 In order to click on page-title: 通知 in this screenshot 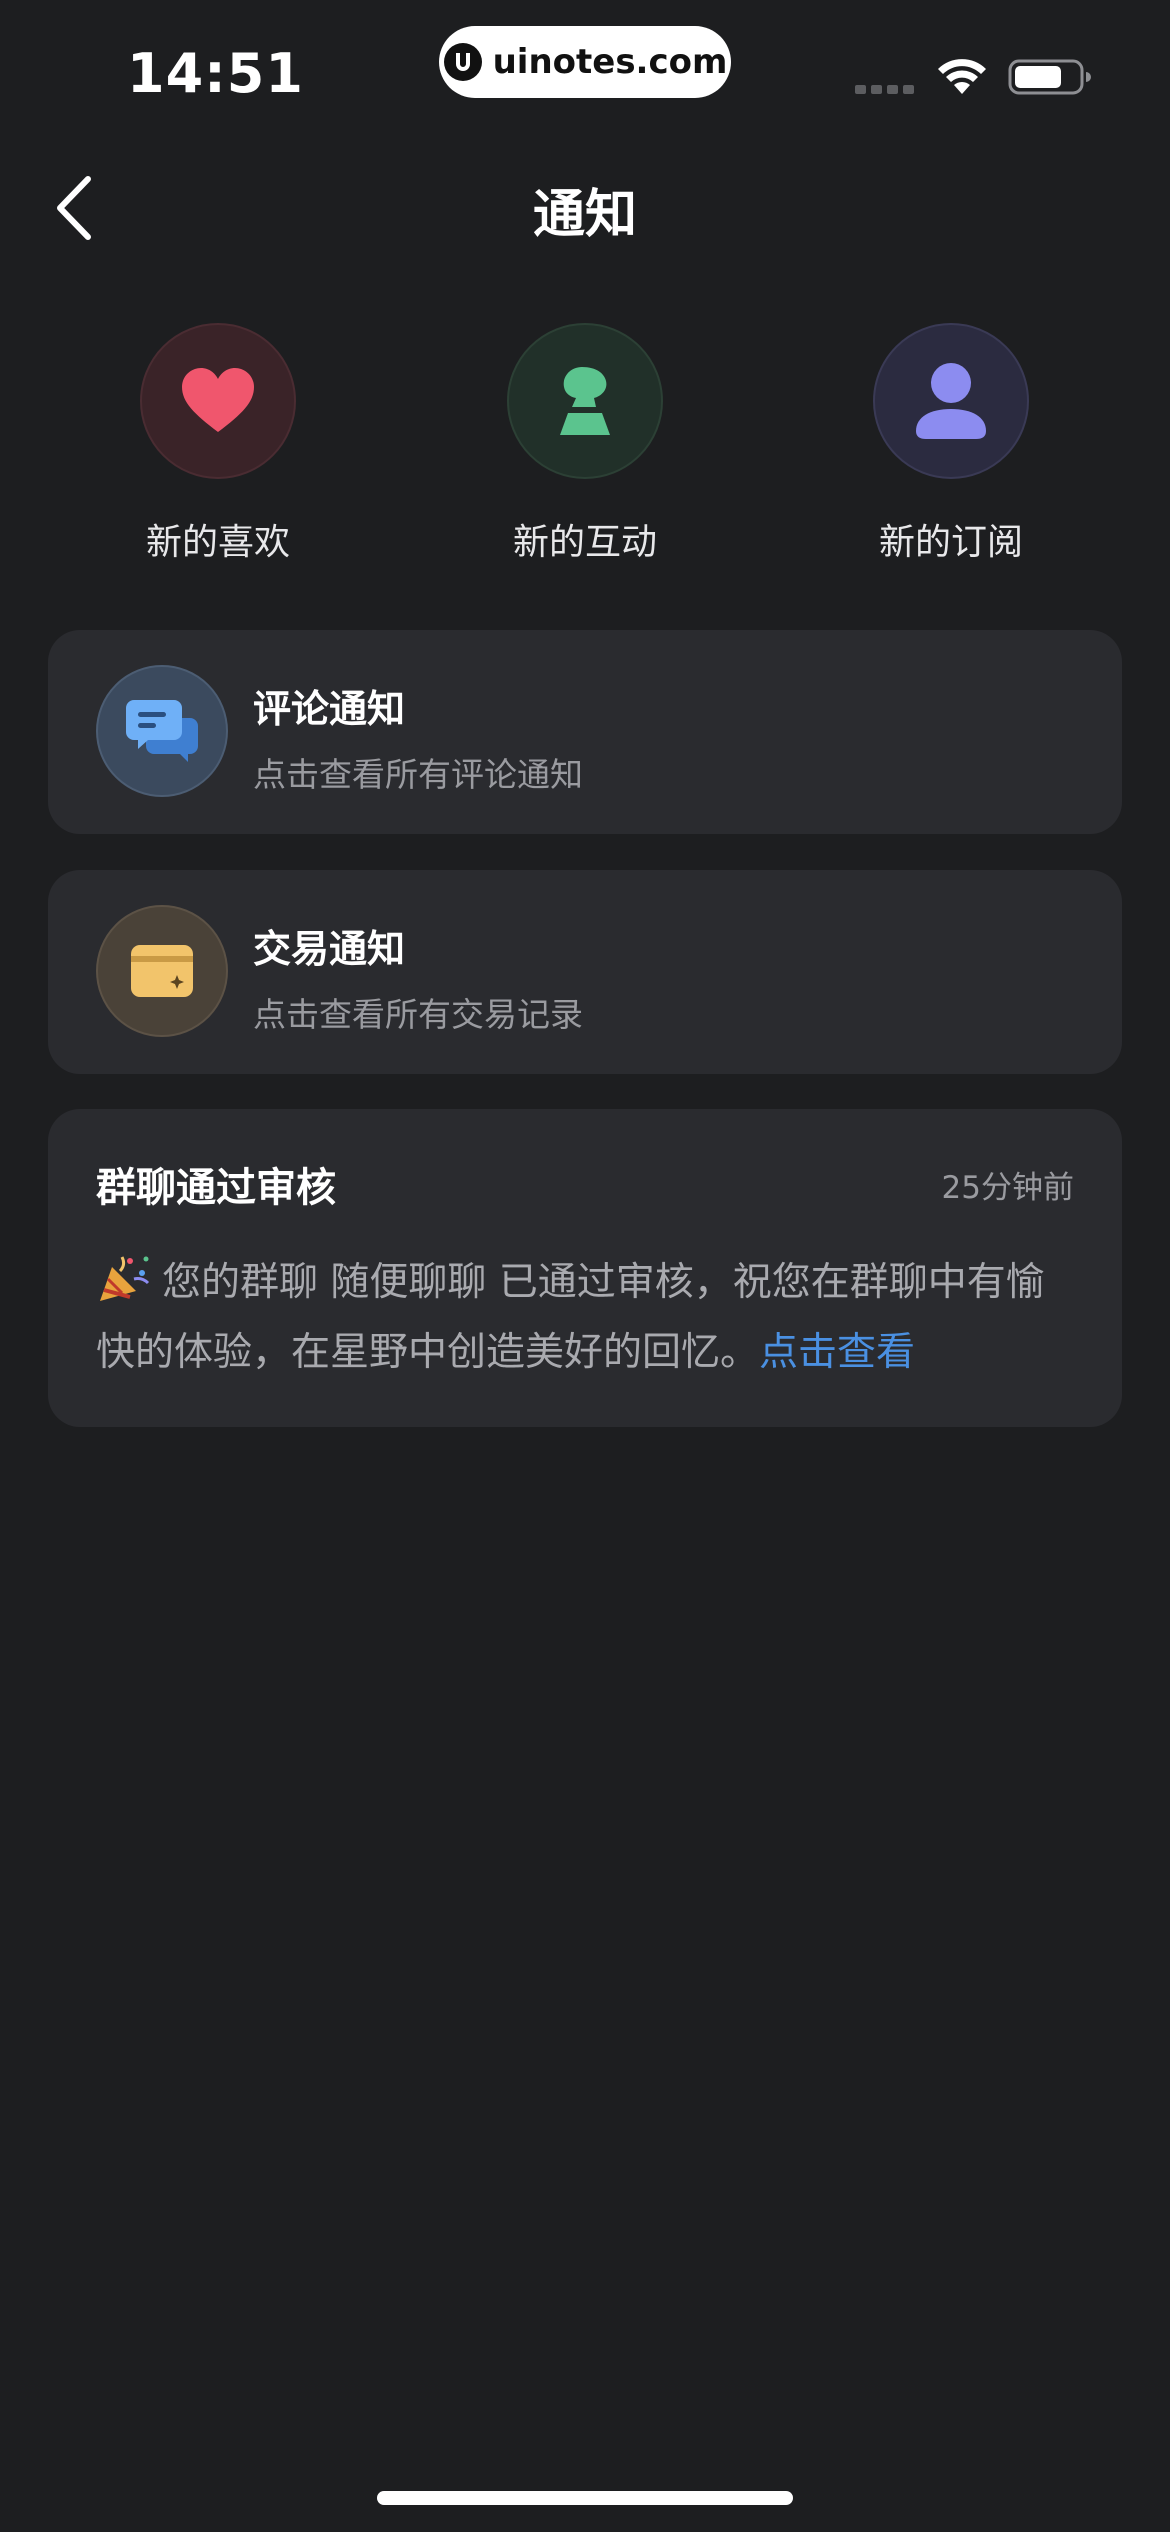, I will do `click(584, 215)`.